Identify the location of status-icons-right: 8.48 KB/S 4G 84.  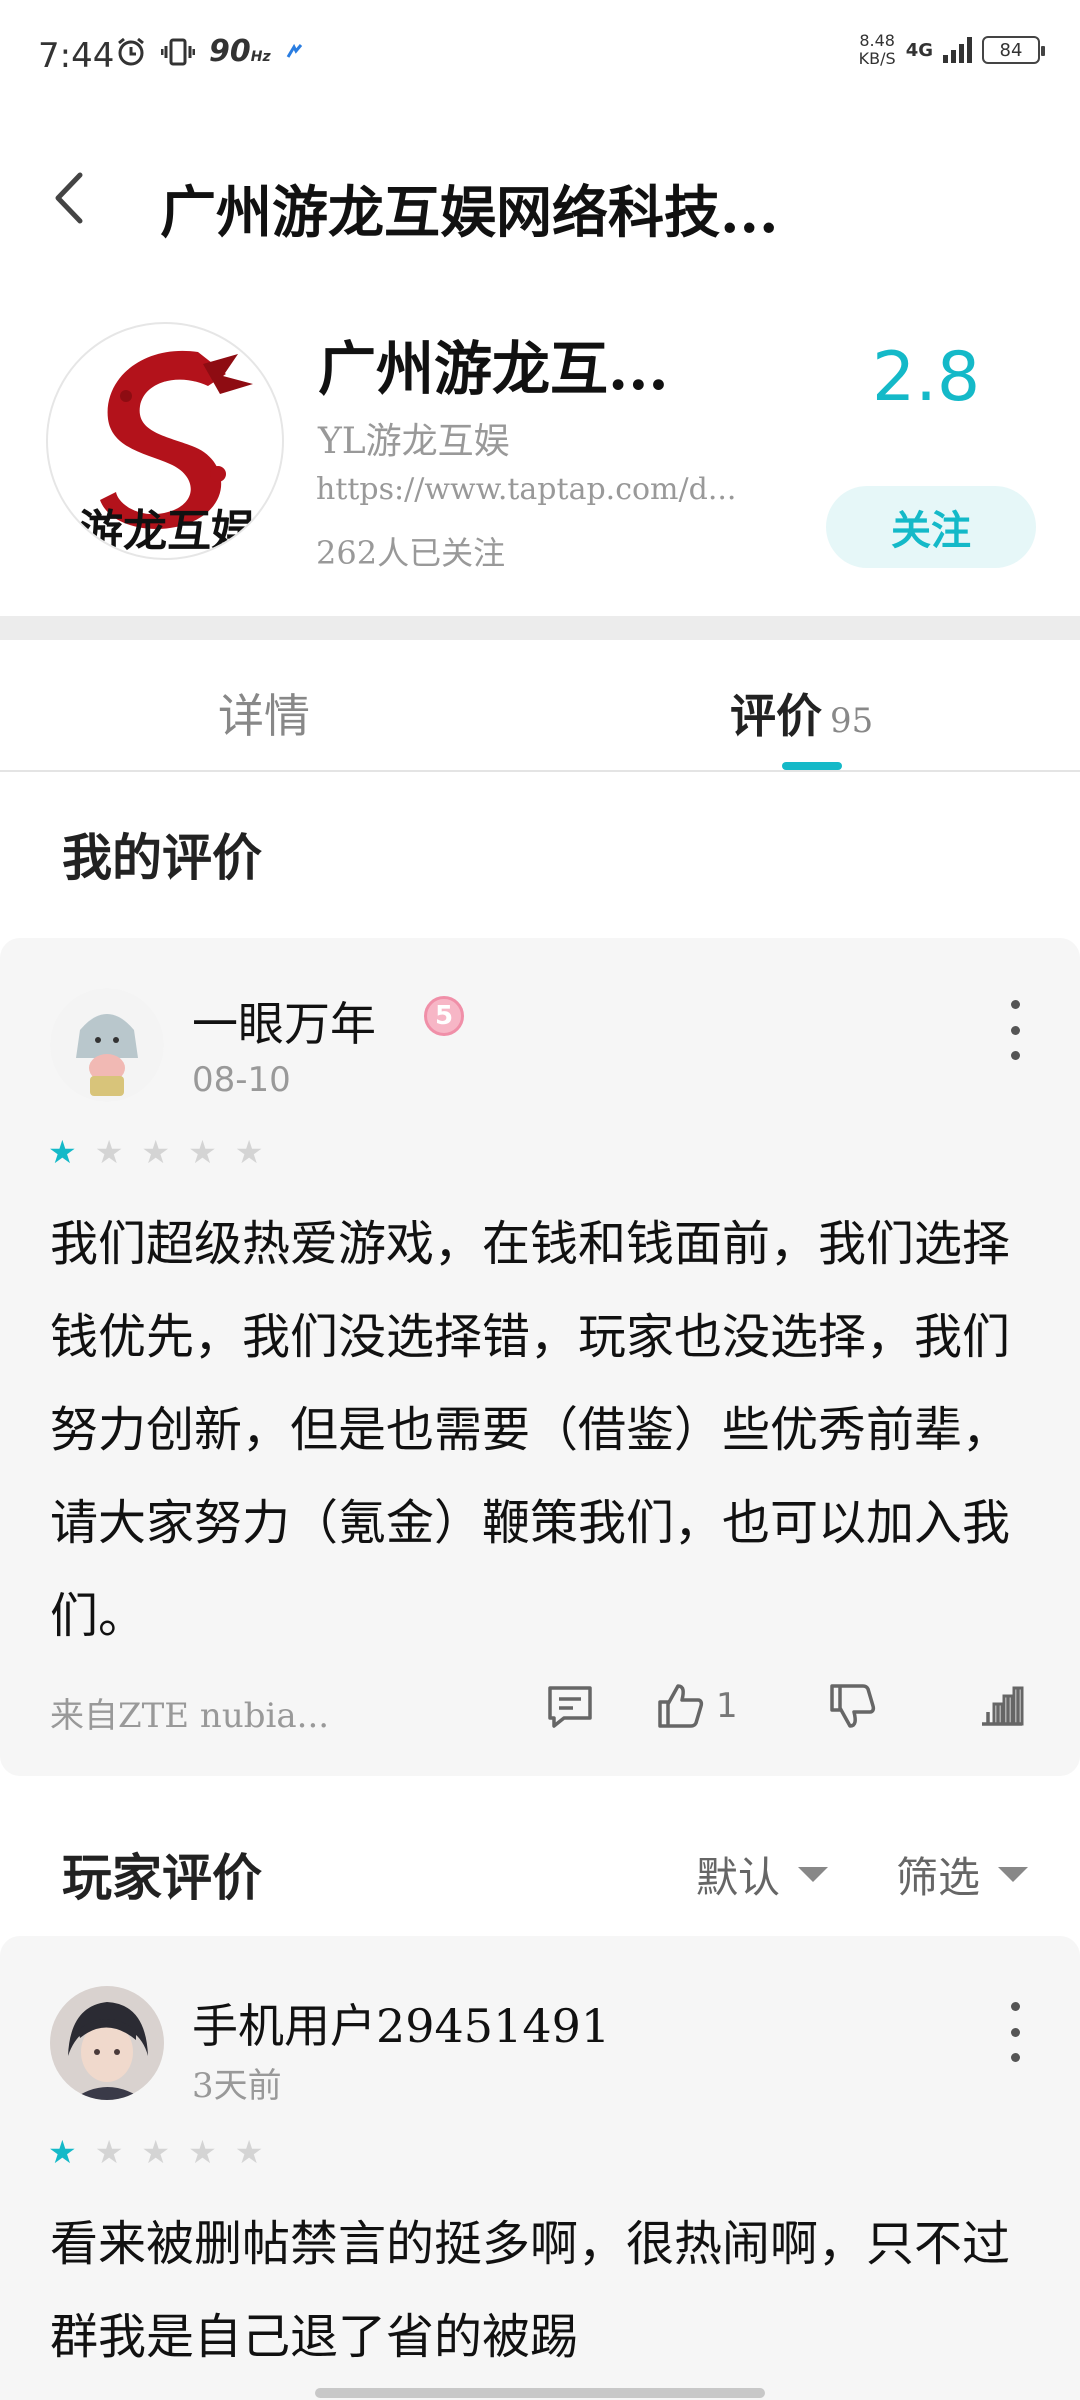
(951, 49).